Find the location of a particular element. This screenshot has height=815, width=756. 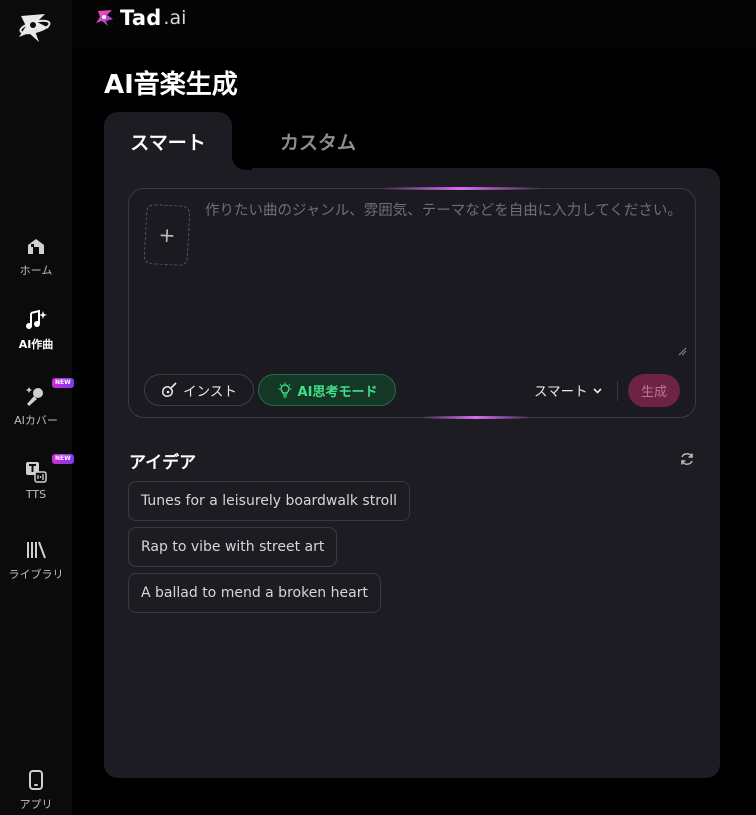

idea-chip: Tunes for a leisurely boardwalk stroll is located at coordinates (269, 501).